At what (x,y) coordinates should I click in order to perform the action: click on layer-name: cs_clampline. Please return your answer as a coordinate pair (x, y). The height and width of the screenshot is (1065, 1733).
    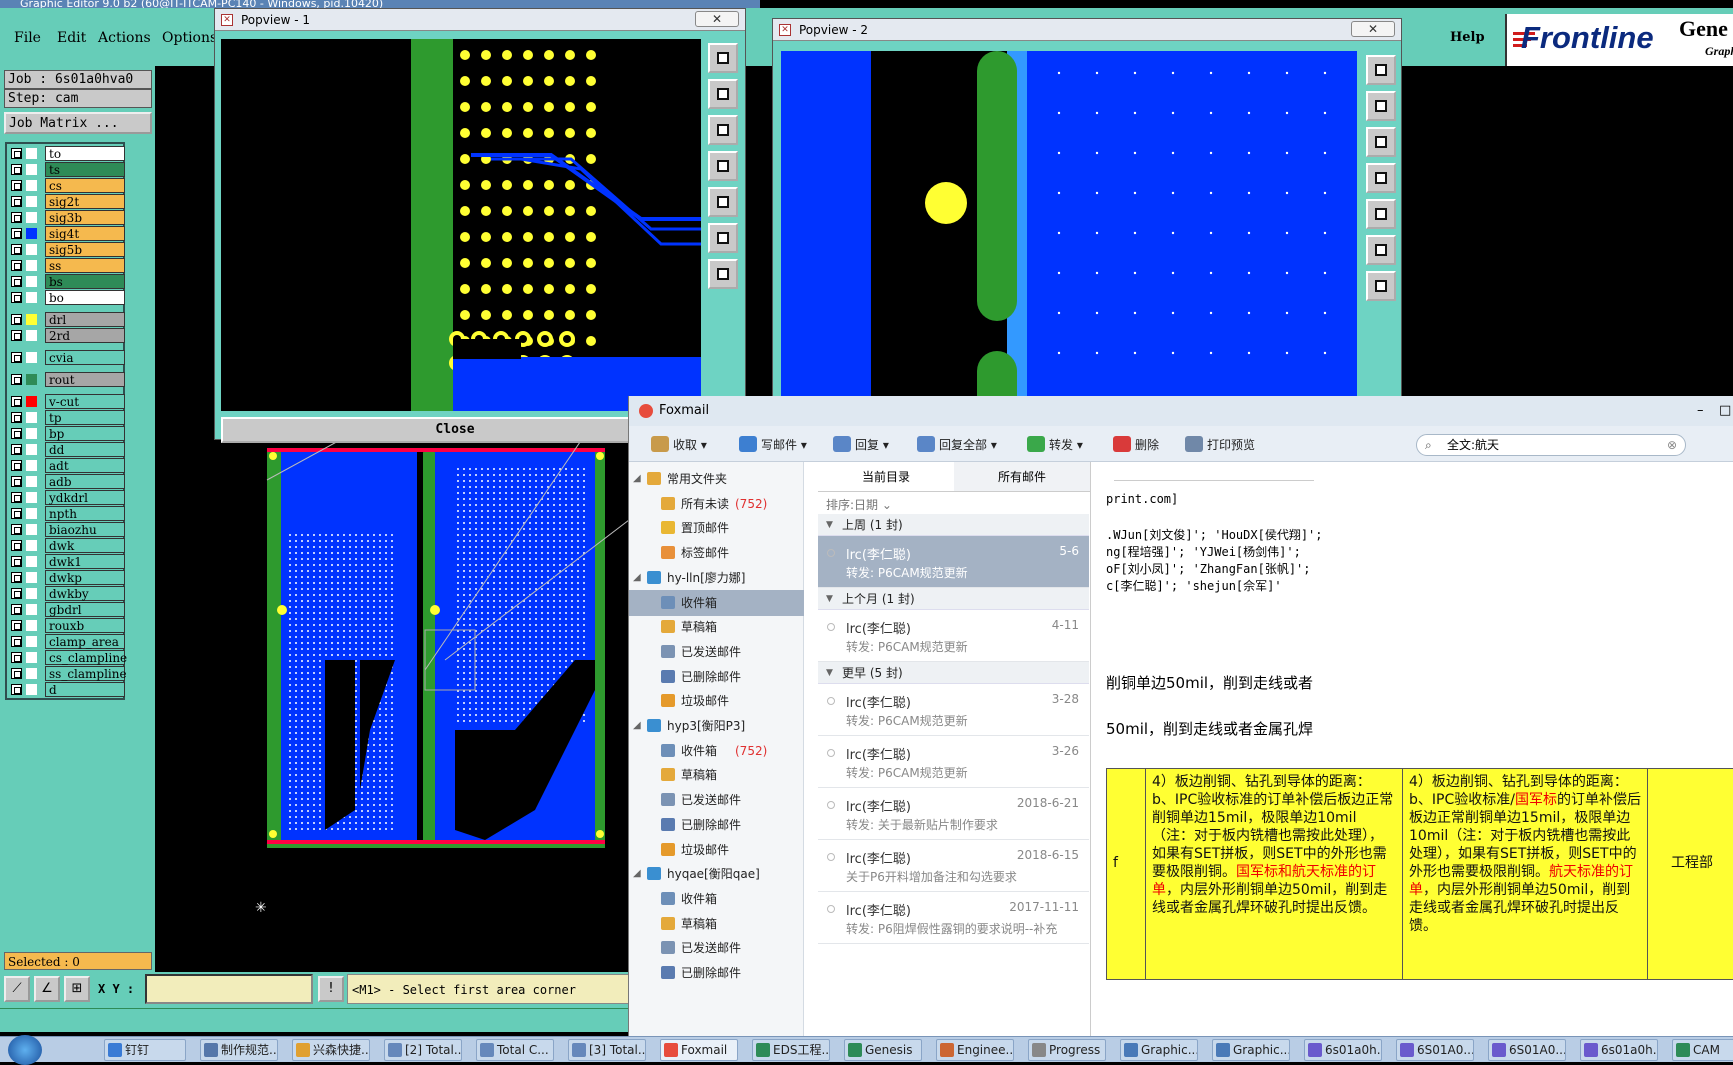
    Looking at the image, I should click on (86, 657).